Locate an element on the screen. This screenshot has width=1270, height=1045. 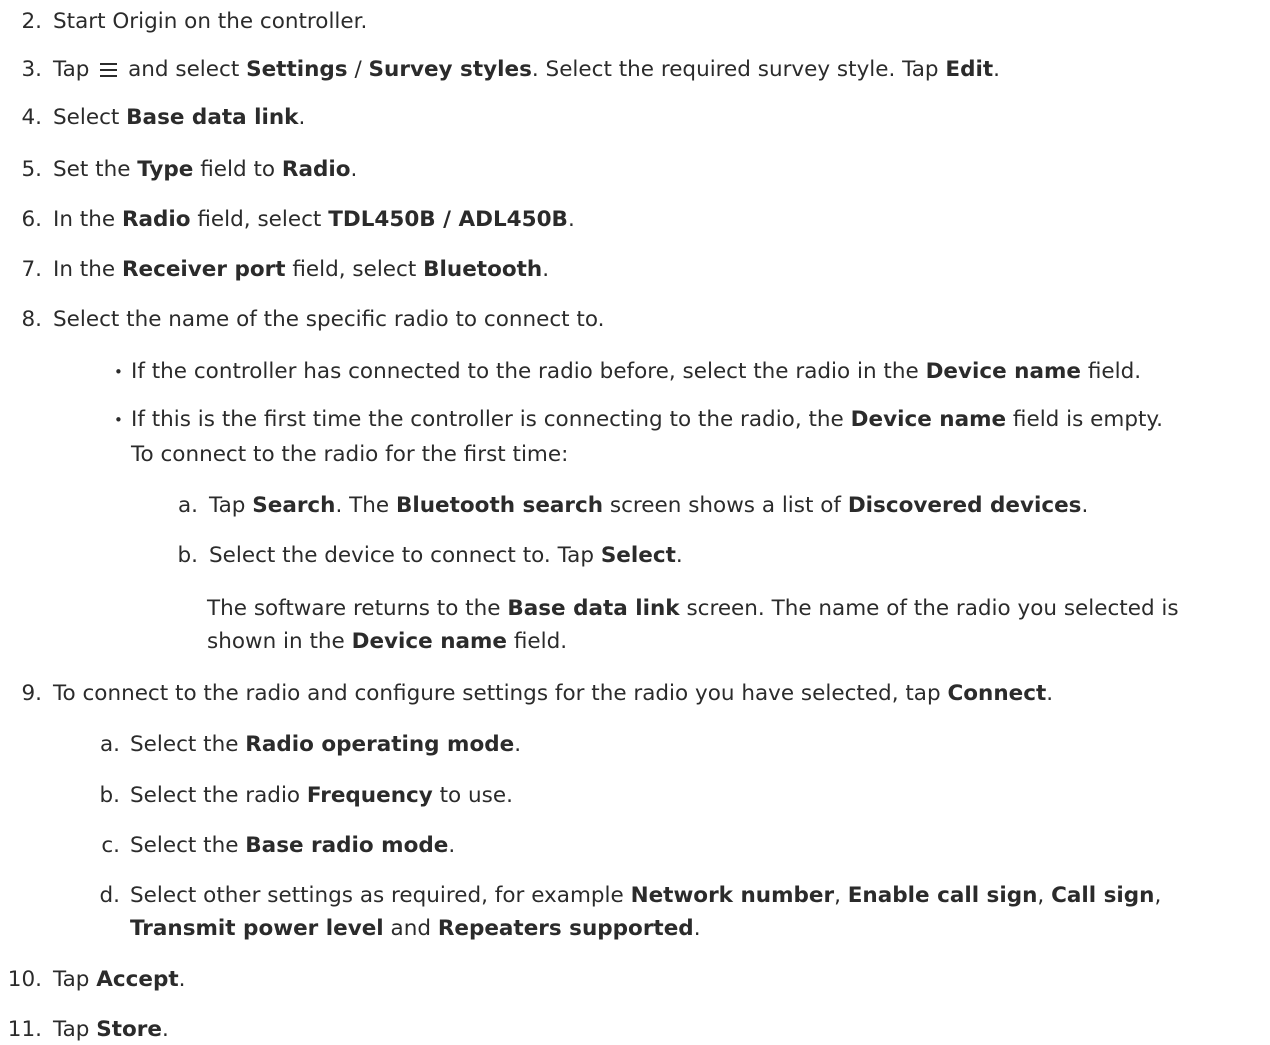
step-number: 7. is located at coordinates (31, 269).